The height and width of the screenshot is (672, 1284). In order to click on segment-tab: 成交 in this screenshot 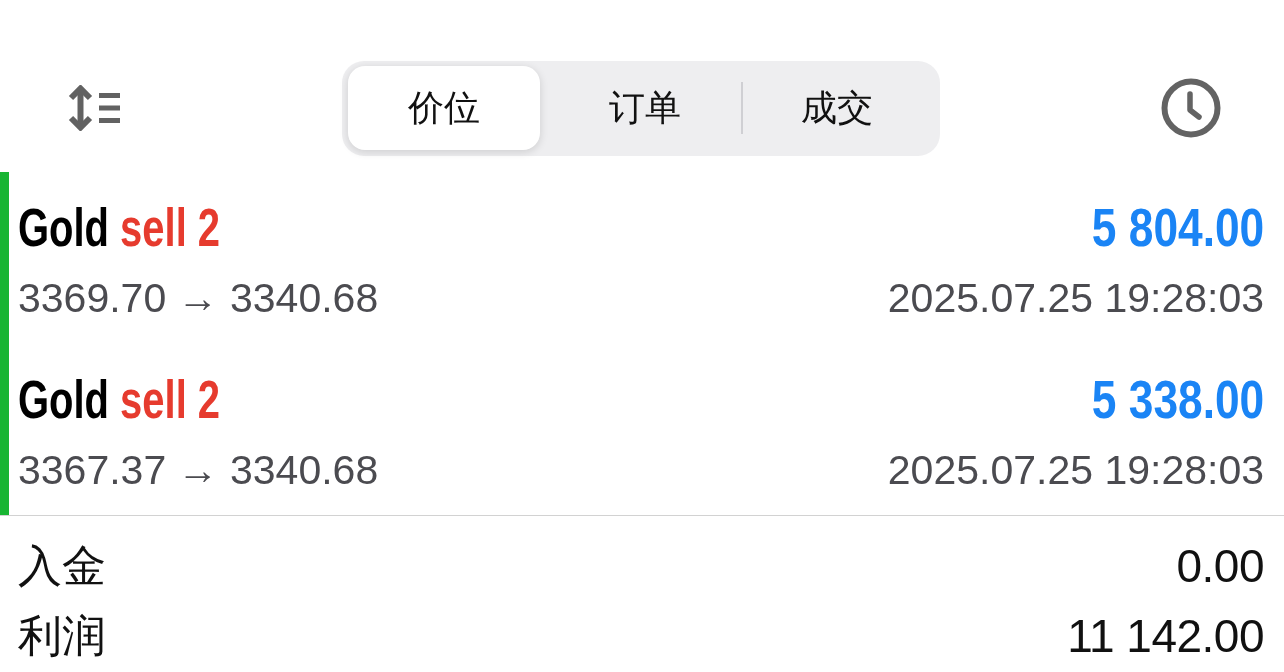, I will do `click(837, 108)`.